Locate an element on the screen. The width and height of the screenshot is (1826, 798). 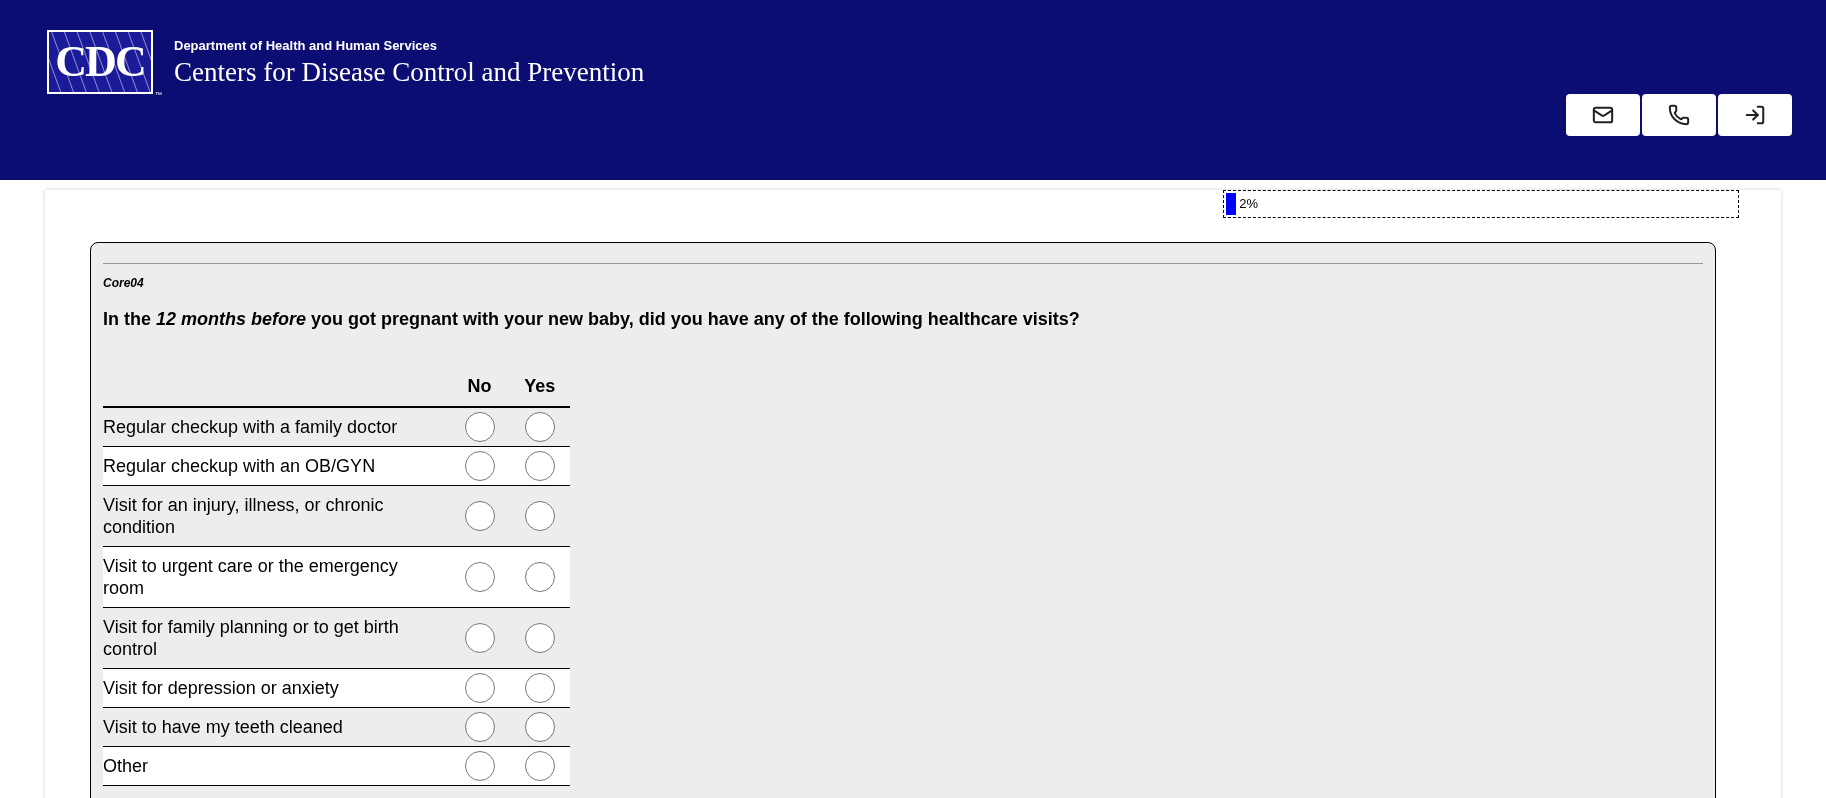
visit-label: Regular checkup with a family doctor is located at coordinates (251, 427).